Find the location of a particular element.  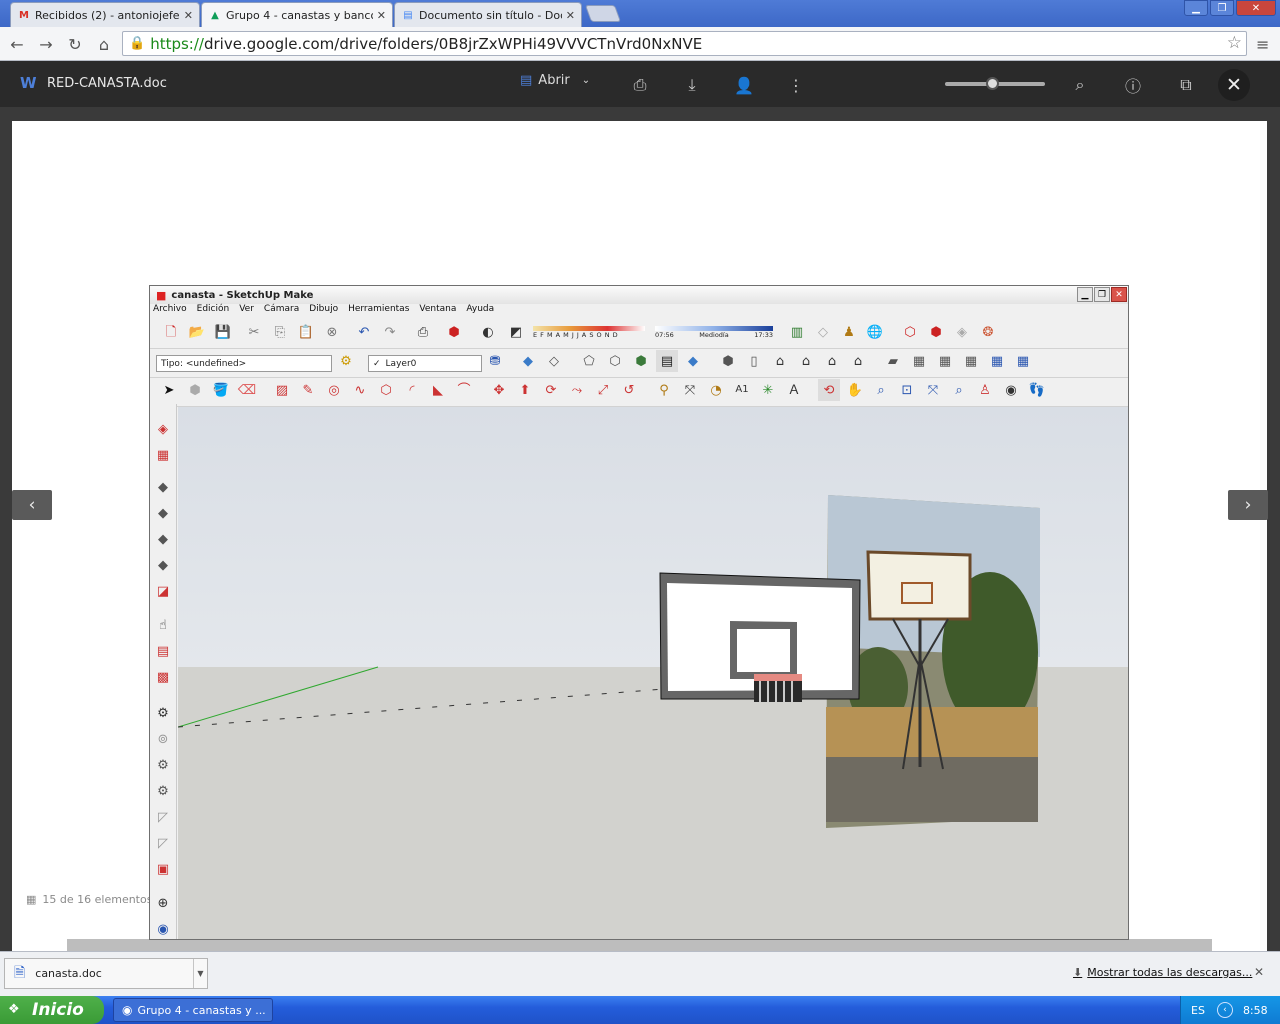

download-item: 🗎 canasta.doc ▼ is located at coordinates (106, 973).